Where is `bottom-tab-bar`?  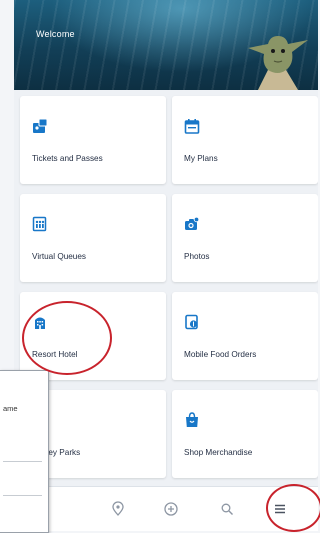
bottom-tab-bar is located at coordinates (166, 508).